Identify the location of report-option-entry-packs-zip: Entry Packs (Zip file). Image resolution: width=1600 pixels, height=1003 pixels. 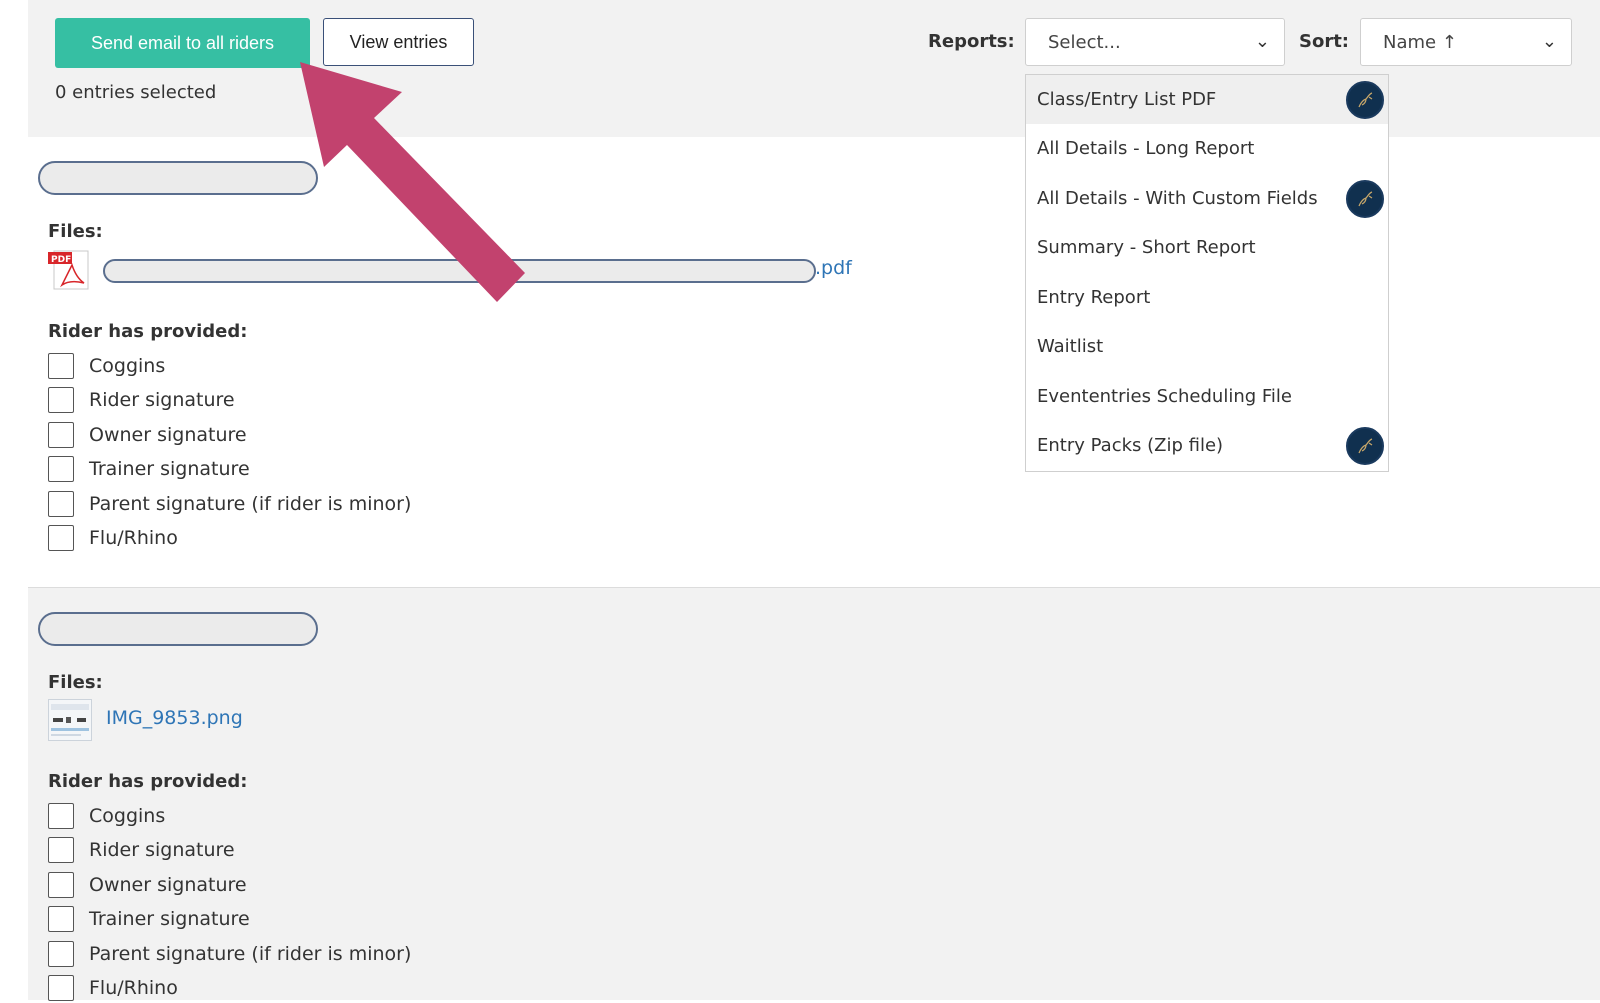
(1207, 445).